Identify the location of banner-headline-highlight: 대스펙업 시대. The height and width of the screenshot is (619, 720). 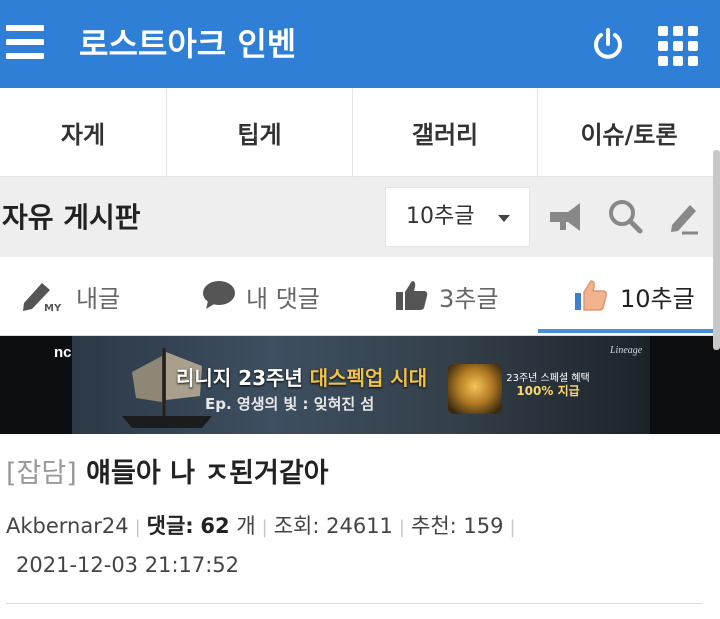
(368, 378).